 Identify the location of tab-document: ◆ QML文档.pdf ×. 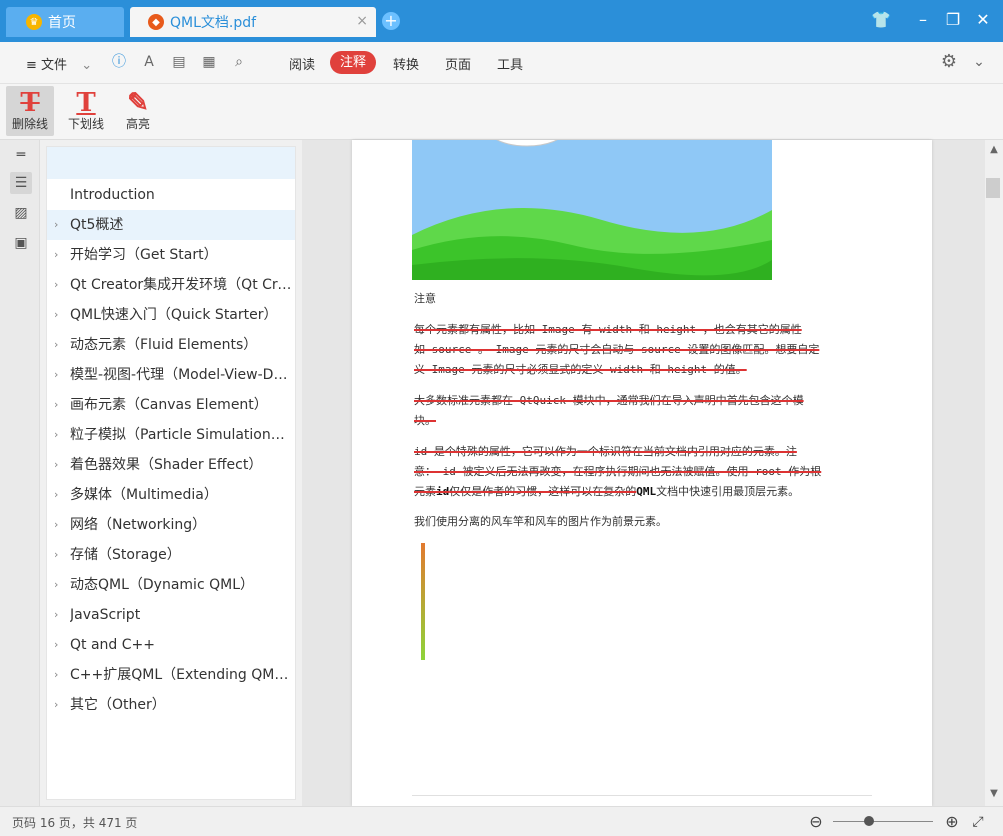
(253, 22).